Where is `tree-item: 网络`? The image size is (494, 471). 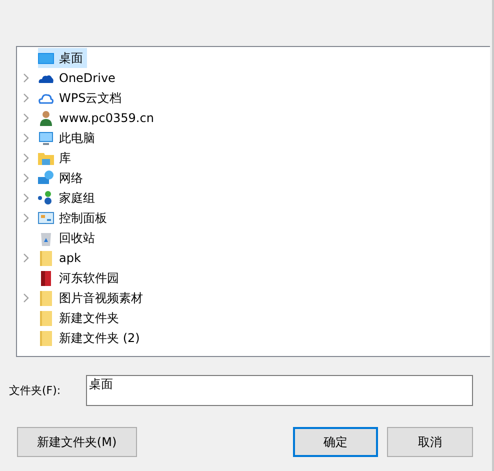 tree-item: 网络 is located at coordinates (62, 178).